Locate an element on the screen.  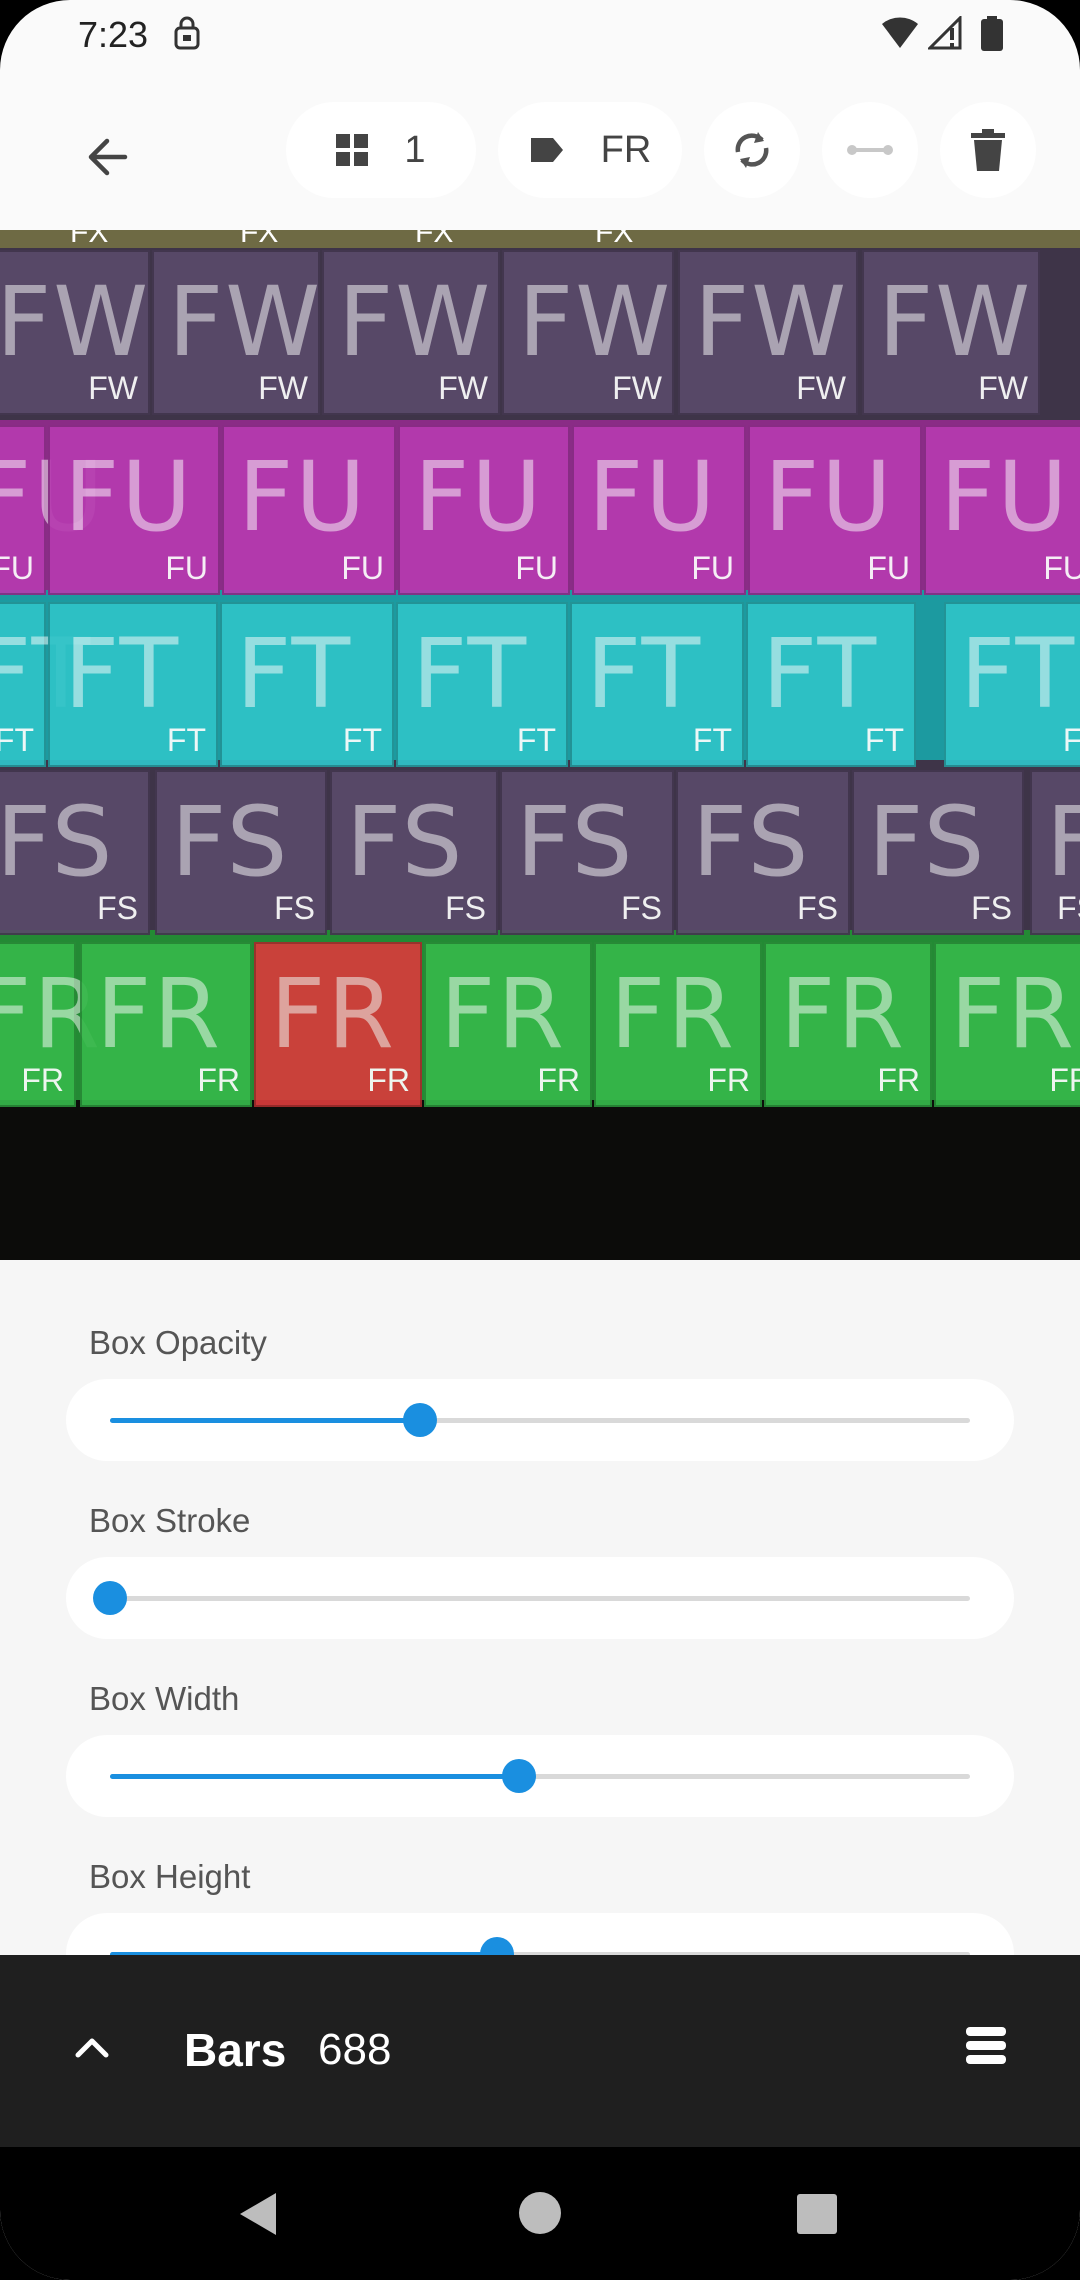
system-nav-bar is located at coordinates (540, 2213).